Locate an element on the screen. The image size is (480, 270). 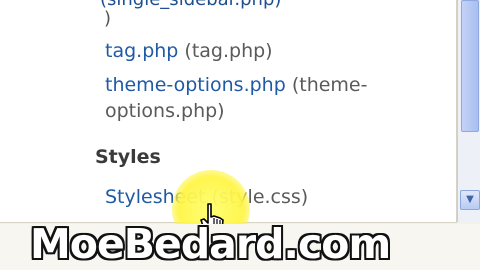
partial-file-item: (single_sidebar.php) is located at coordinates (190, 5).